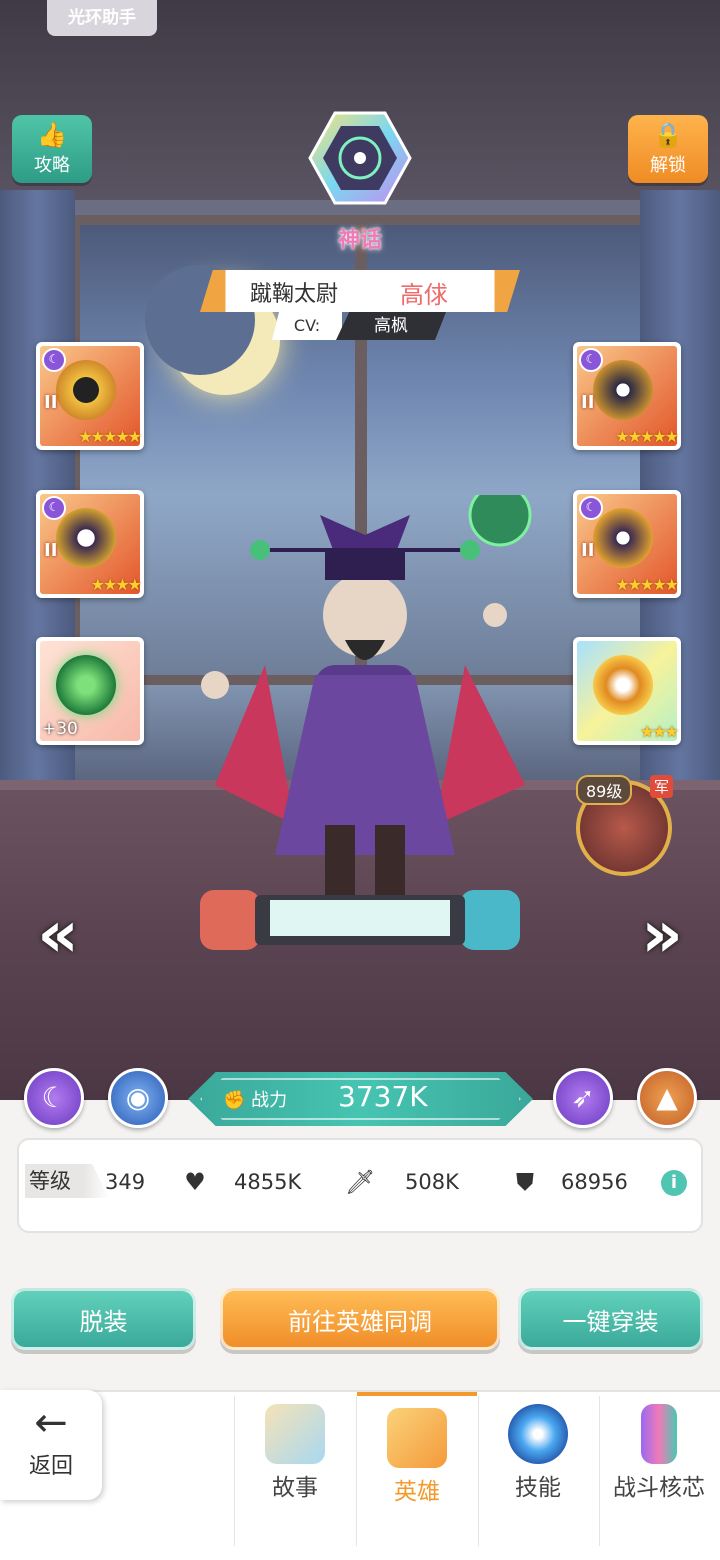 This screenshot has width=720, height=1560. Describe the element at coordinates (583, 1098) in the screenshot. I see `bow-class-icon: ➶` at that location.